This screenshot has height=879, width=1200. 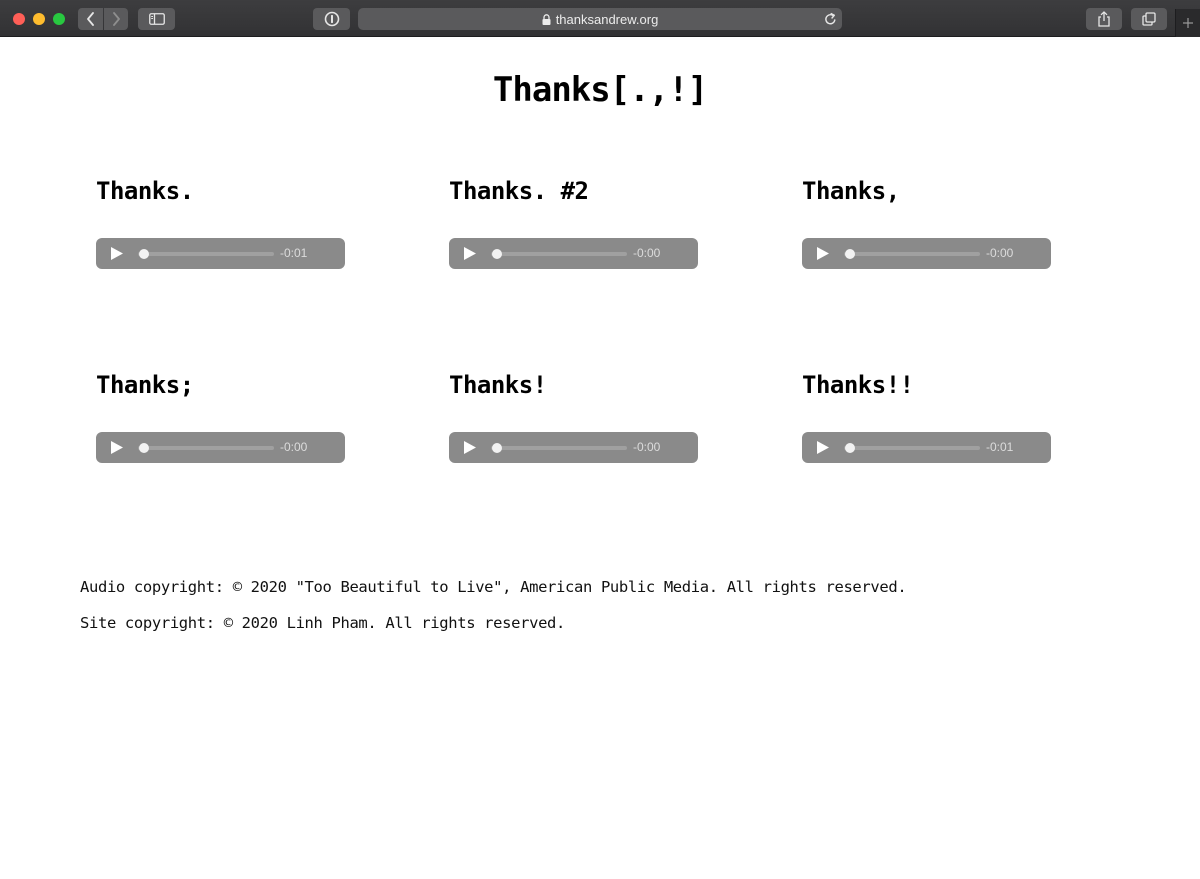 What do you see at coordinates (858, 385) in the screenshot?
I see `clip-title: Thanks!!` at bounding box center [858, 385].